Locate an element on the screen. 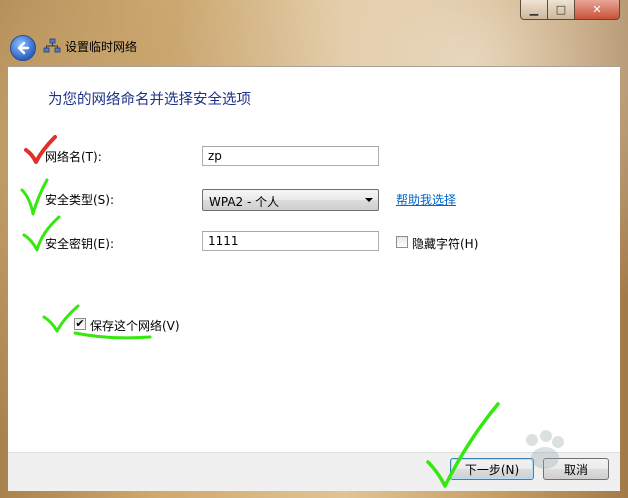  save-network-checkbox: ✔ is located at coordinates (80, 324).